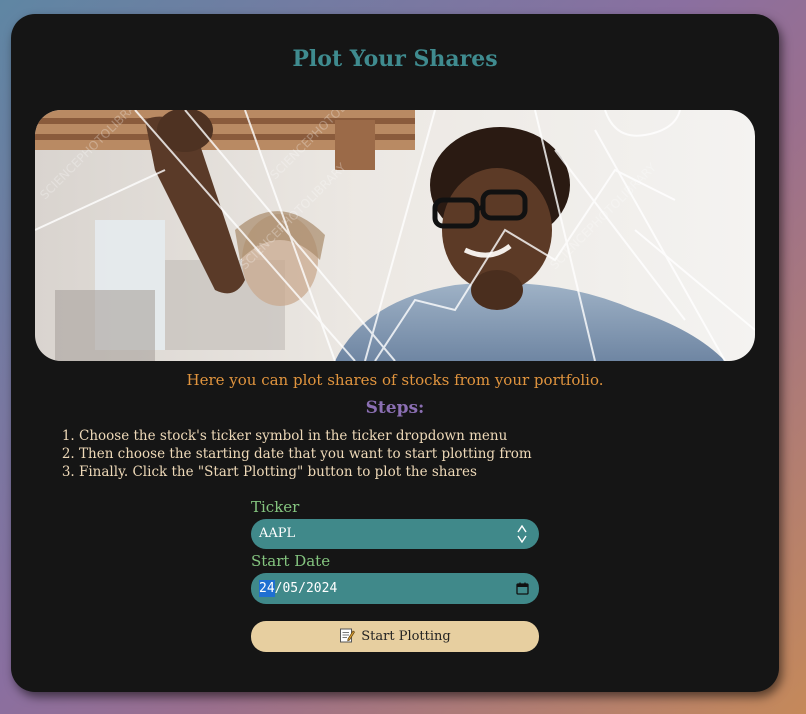 Image resolution: width=806 pixels, height=714 pixels. What do you see at coordinates (395, 534) in the screenshot?
I see `ticker-select: AAPL` at bounding box center [395, 534].